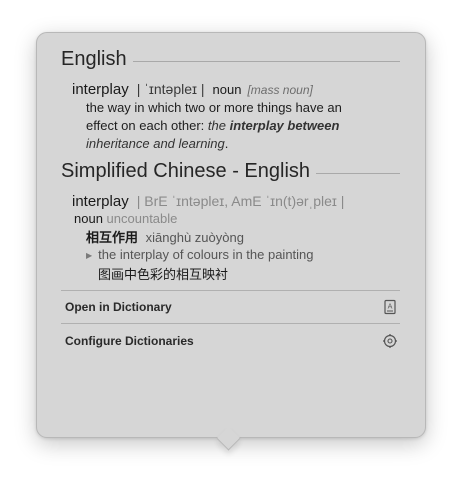 The width and height of the screenshot is (462, 478). What do you see at coordinates (118, 307) in the screenshot?
I see `action-label: Open in Dictionary` at bounding box center [118, 307].